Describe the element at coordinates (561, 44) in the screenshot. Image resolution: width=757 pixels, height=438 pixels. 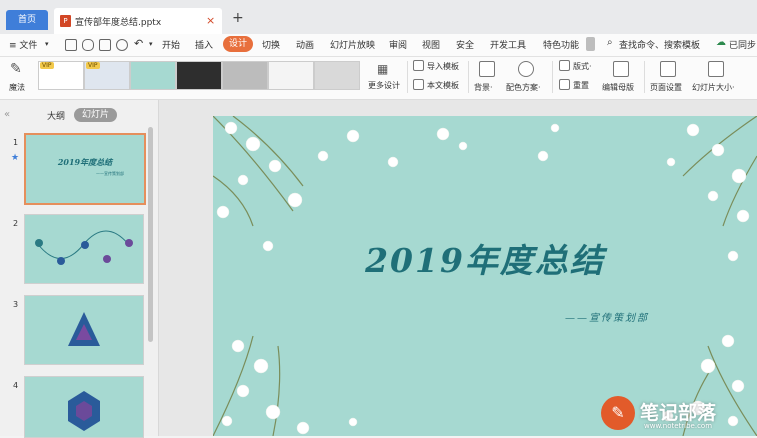
I see `menu-features: 特色功能` at that location.